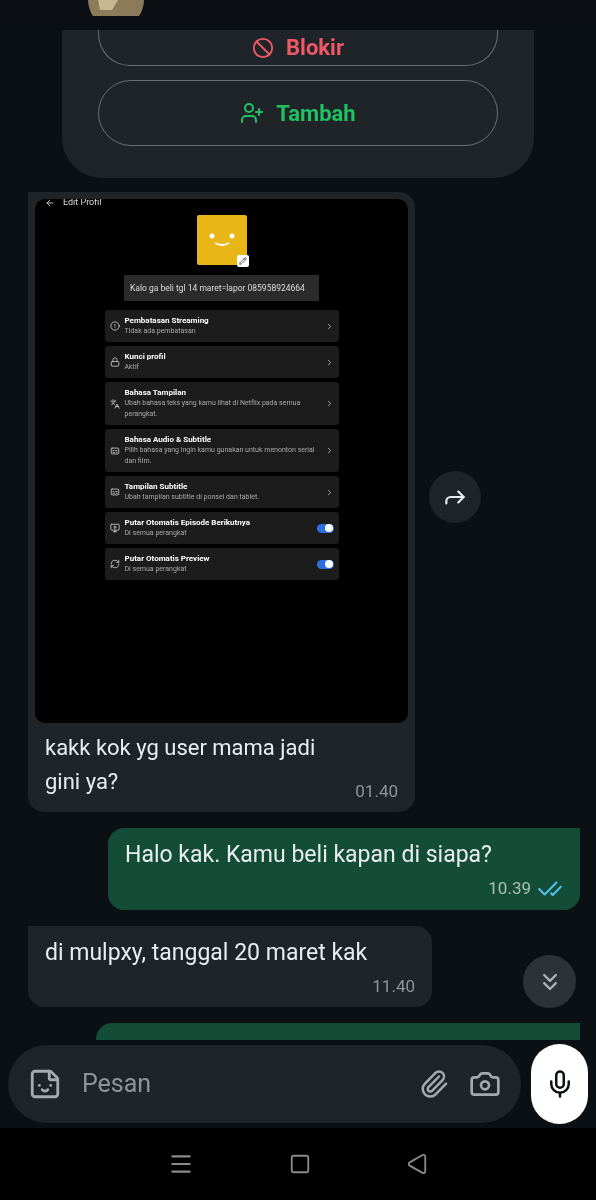 This screenshot has width=596, height=1200. I want to click on setting-title: Bahasa Tampilan, so click(155, 392).